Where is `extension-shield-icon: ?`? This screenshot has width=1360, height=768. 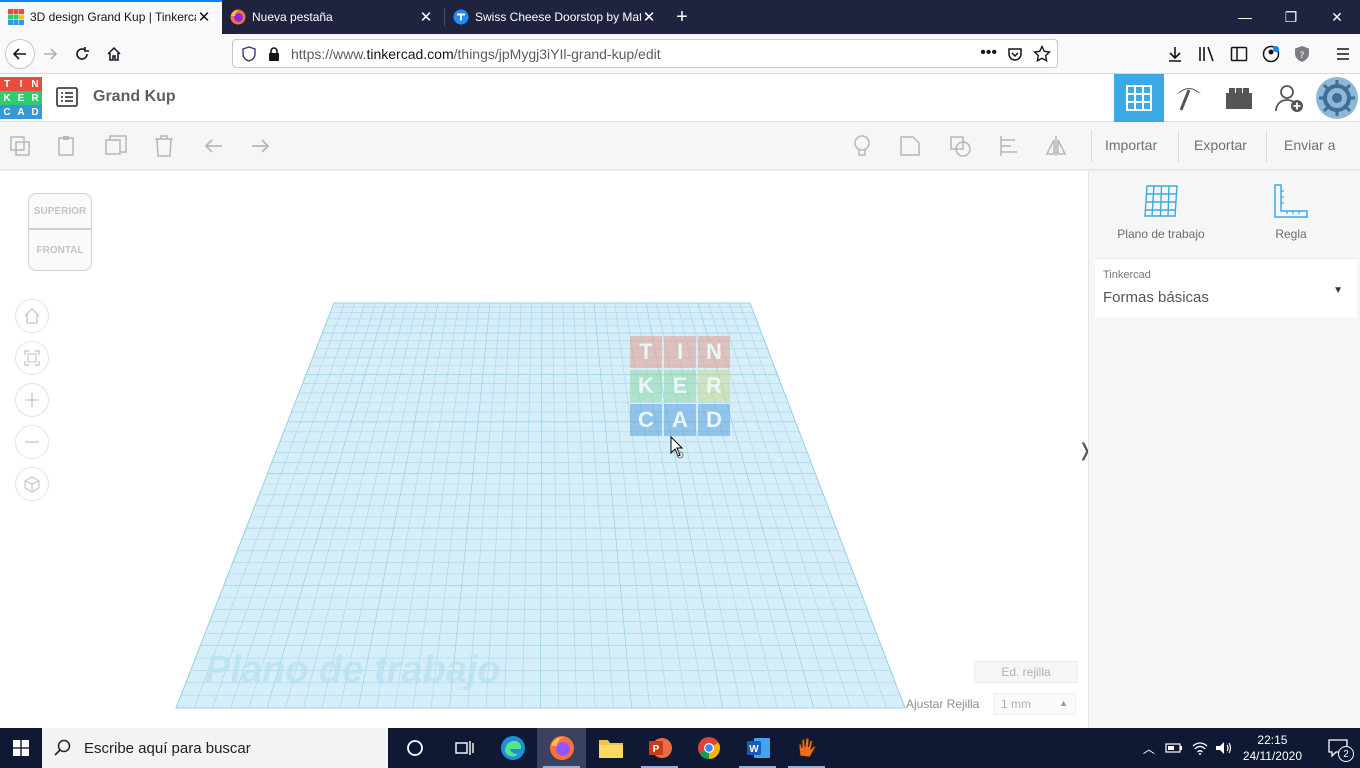 extension-shield-icon: ? is located at coordinates (1302, 54).